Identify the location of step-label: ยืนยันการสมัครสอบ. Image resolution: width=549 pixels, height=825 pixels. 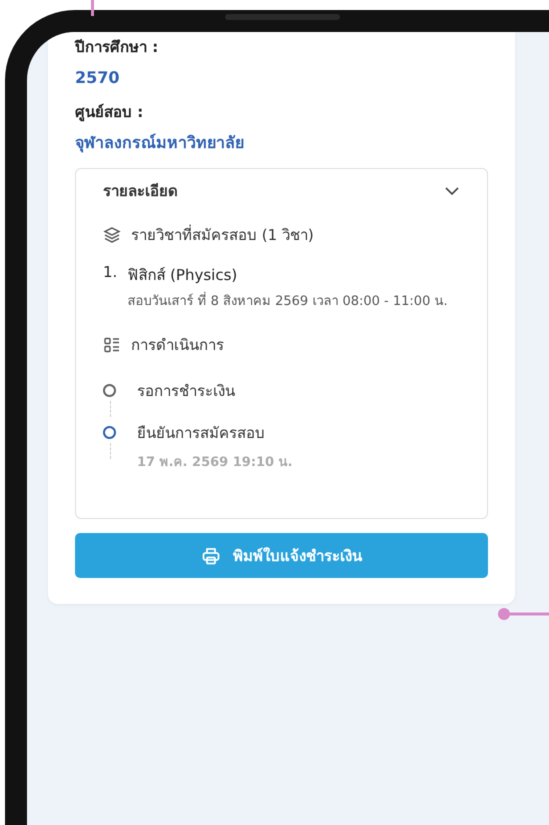
(201, 433).